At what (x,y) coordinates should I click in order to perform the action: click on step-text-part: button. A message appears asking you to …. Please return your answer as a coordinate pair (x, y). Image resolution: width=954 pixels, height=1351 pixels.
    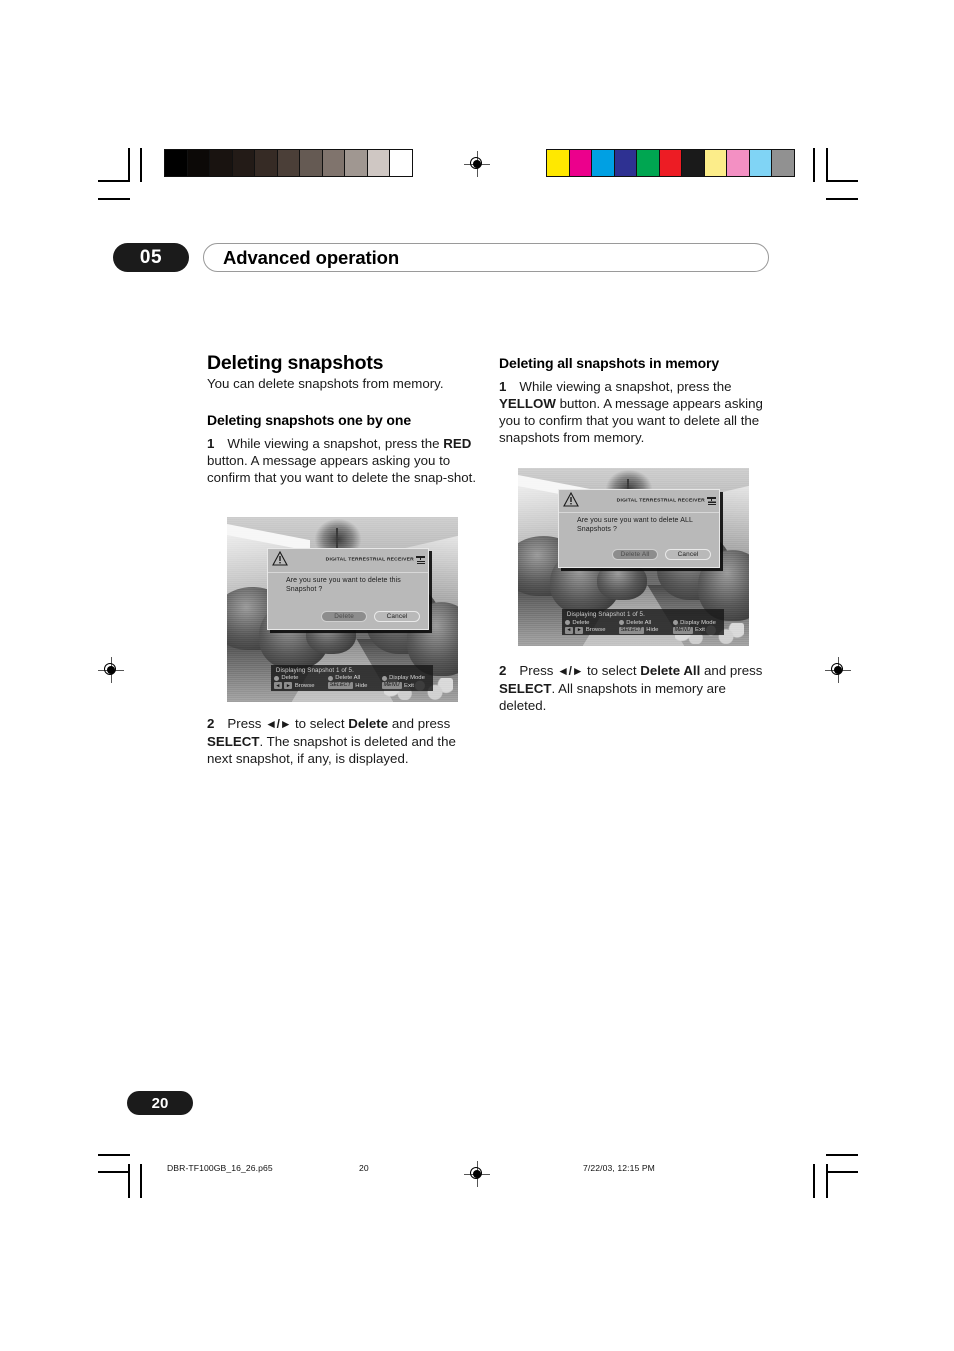
    Looking at the image, I should click on (342, 469).